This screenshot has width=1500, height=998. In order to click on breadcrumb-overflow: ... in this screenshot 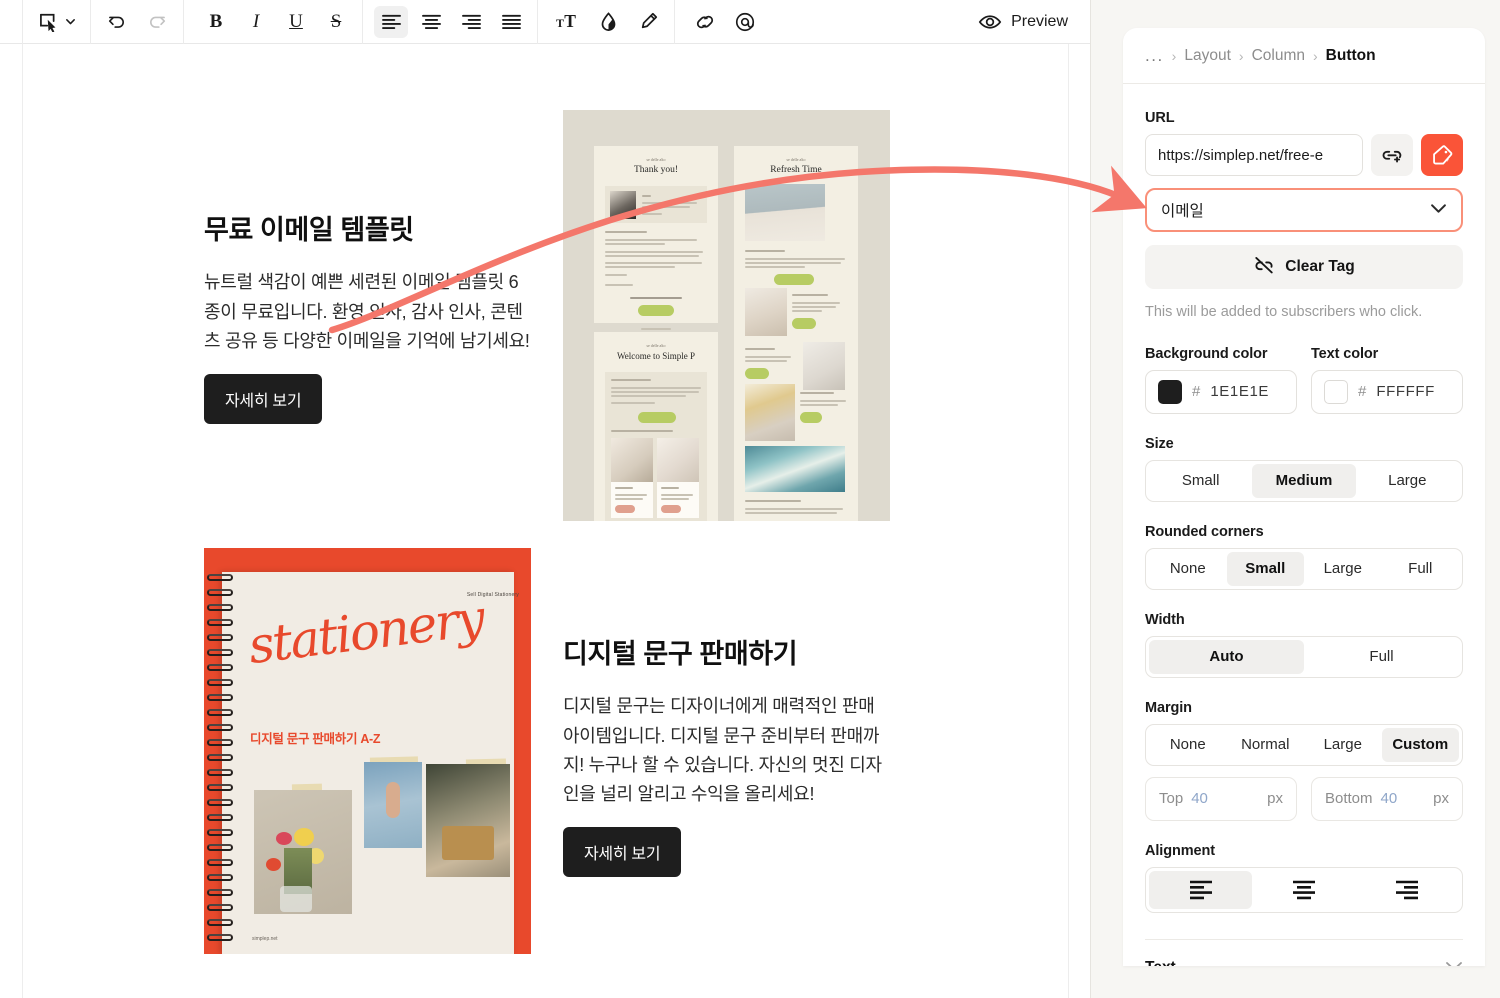, I will do `click(1154, 56)`.